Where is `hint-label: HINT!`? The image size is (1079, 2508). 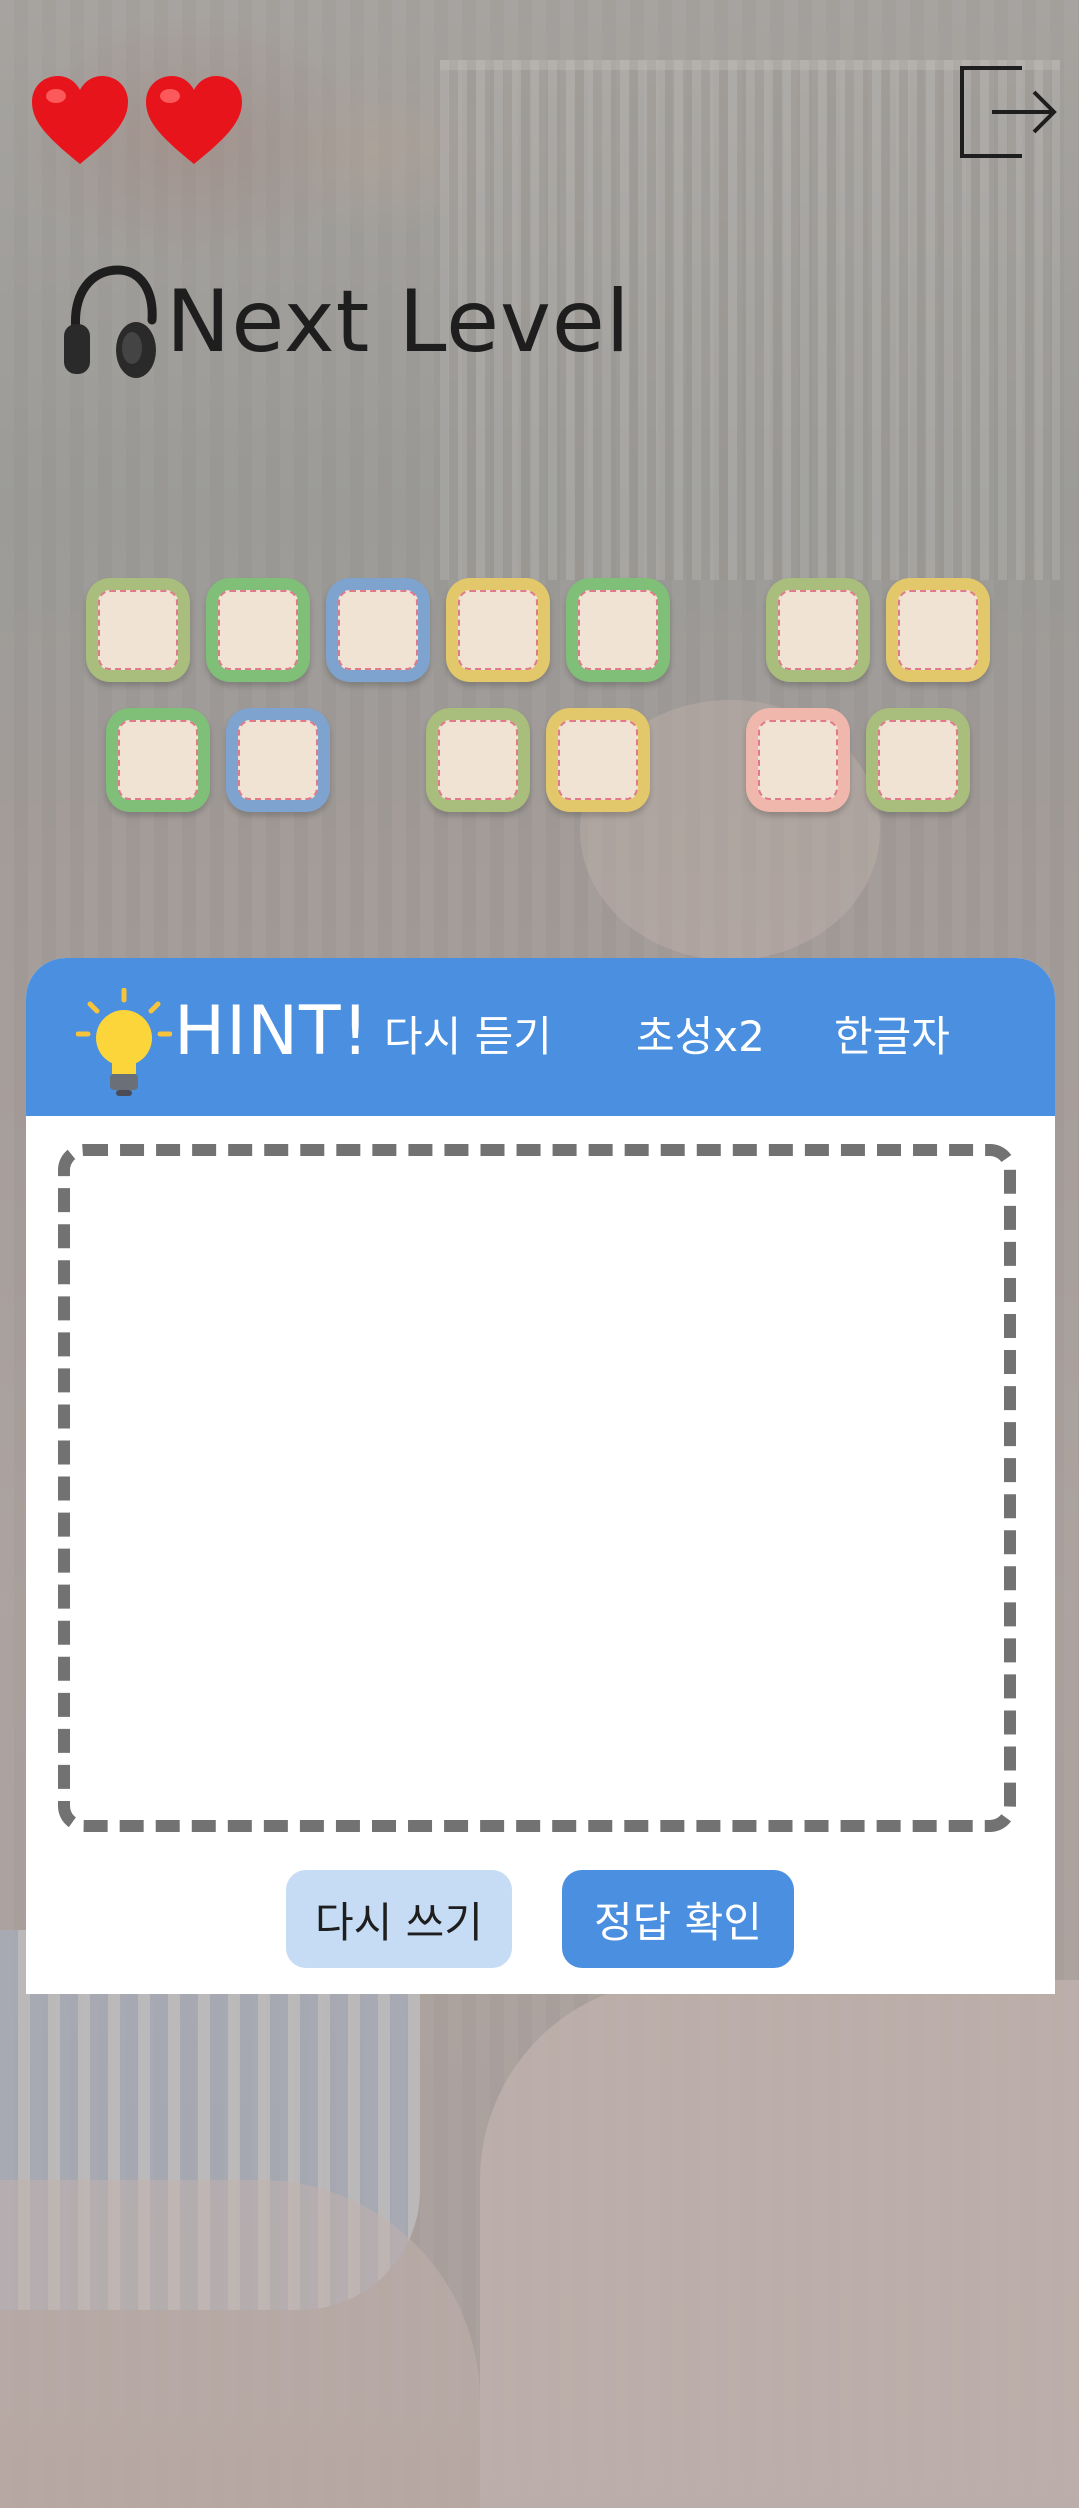
hint-label: HINT! is located at coordinates (272, 1031).